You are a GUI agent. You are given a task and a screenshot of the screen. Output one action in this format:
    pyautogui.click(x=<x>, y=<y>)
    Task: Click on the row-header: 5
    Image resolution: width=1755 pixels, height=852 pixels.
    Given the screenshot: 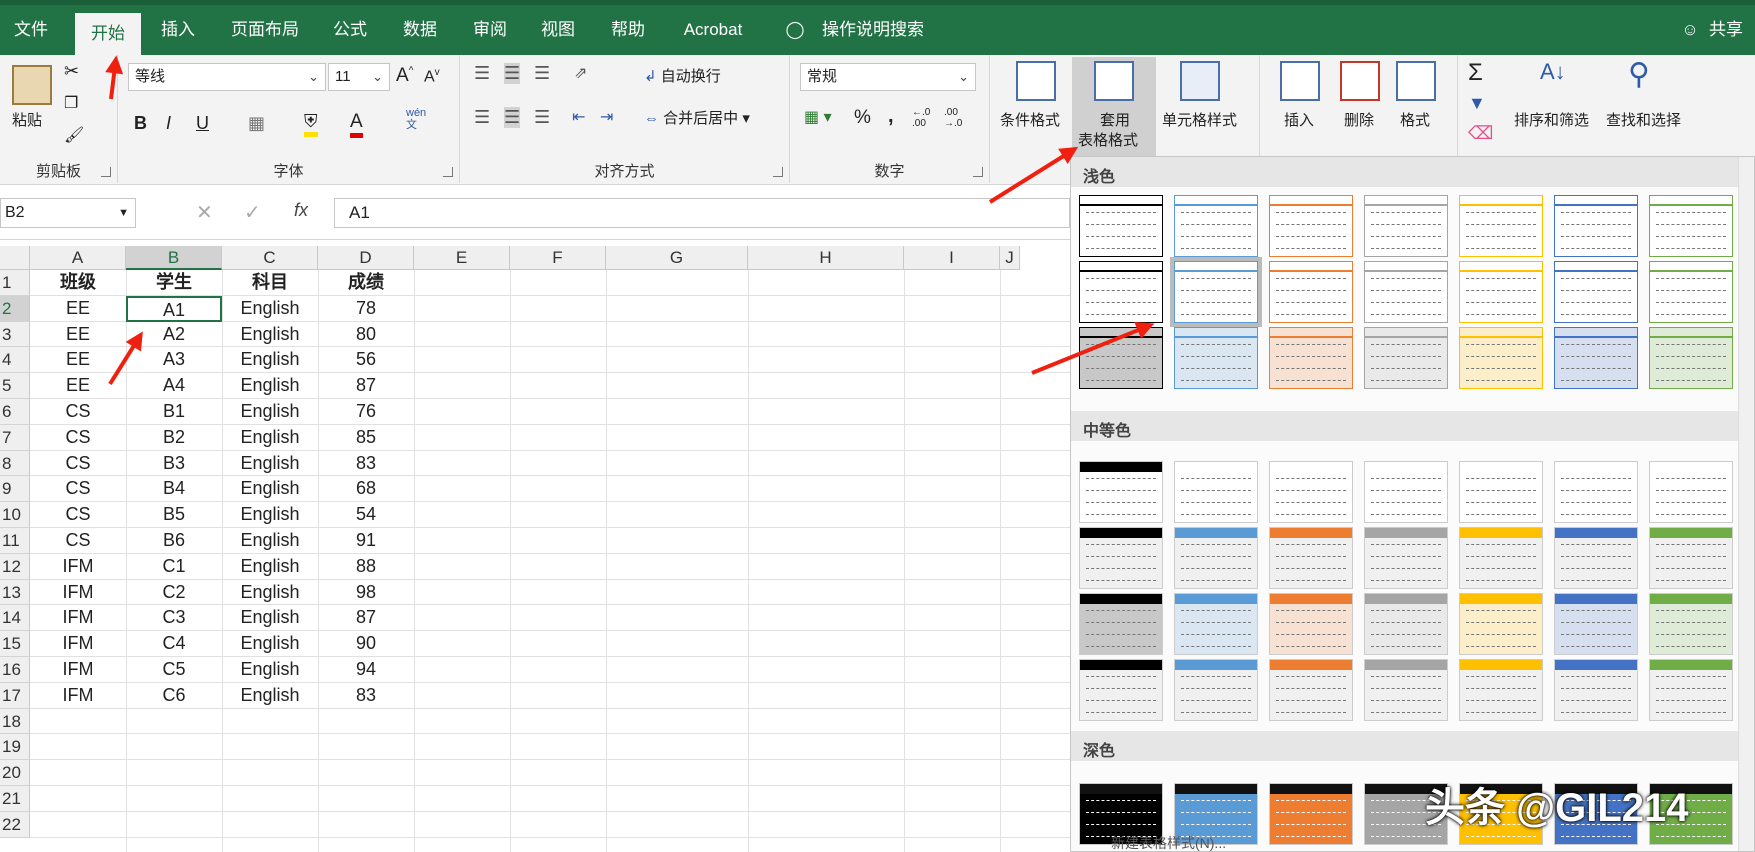 What is the action you would take?
    pyautogui.click(x=15, y=386)
    